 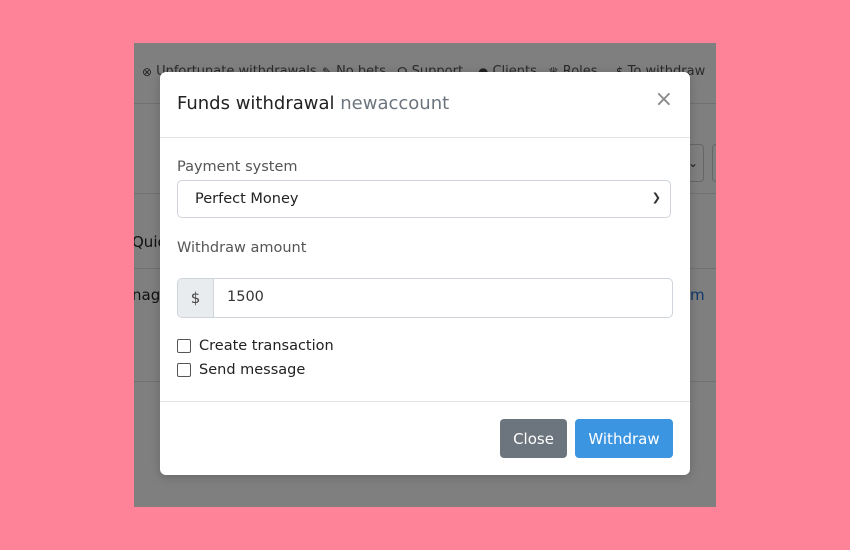 I want to click on modal-header: Funds withdrawal newaccount ×, so click(x=425, y=105).